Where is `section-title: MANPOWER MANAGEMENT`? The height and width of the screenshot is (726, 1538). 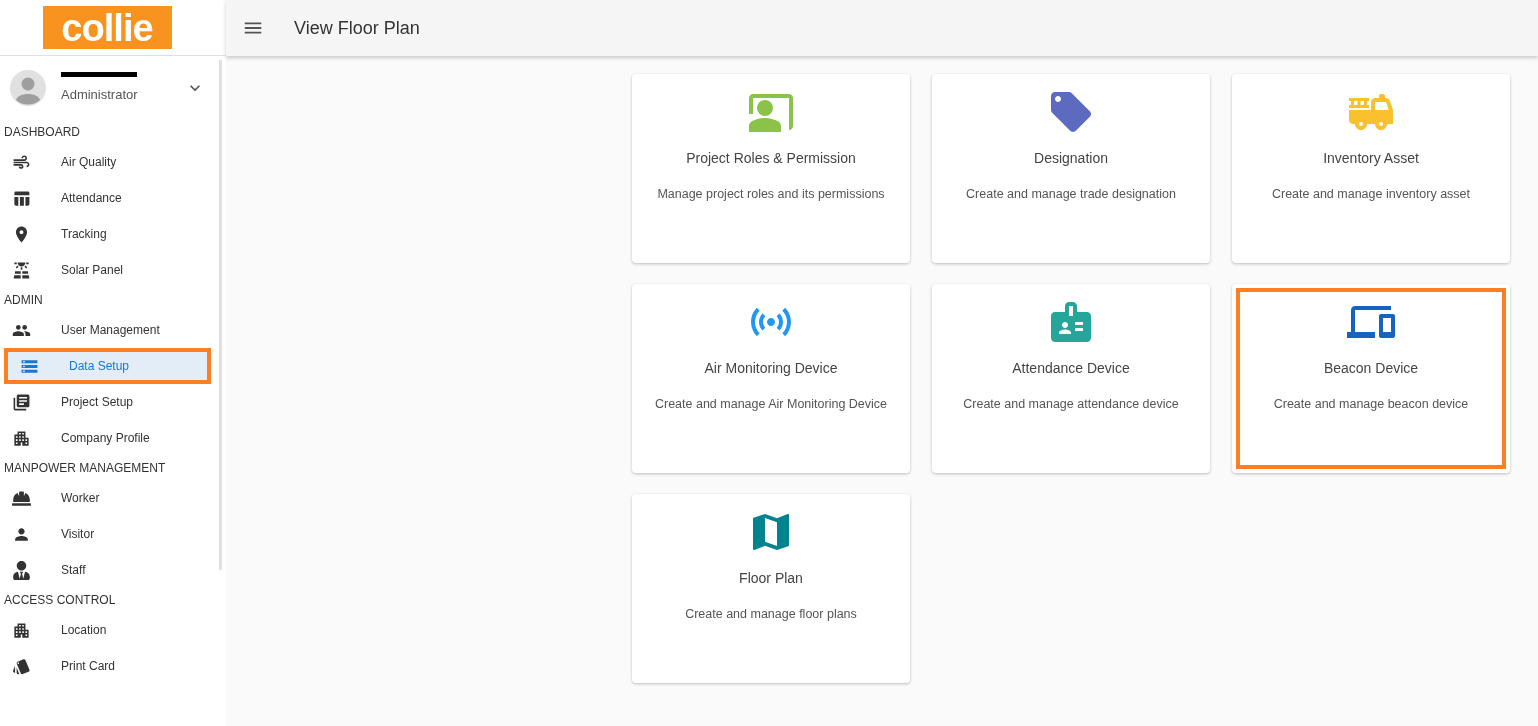
section-title: MANPOWER MANAGEMENT is located at coordinates (85, 468).